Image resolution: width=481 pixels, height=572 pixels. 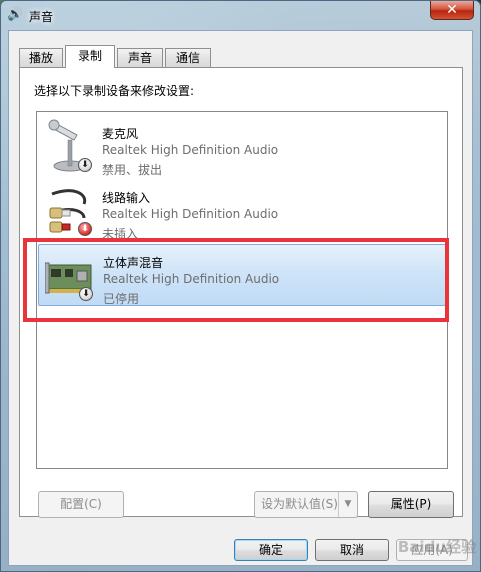 I want to click on window-title: 声音, so click(x=41, y=17).